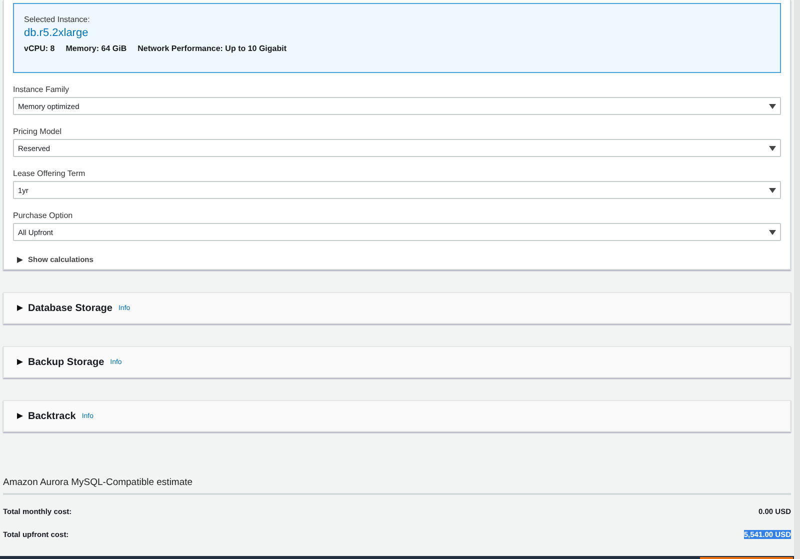  What do you see at coordinates (64, 308) in the screenshot?
I see `section-toggle: Database Storage` at bounding box center [64, 308].